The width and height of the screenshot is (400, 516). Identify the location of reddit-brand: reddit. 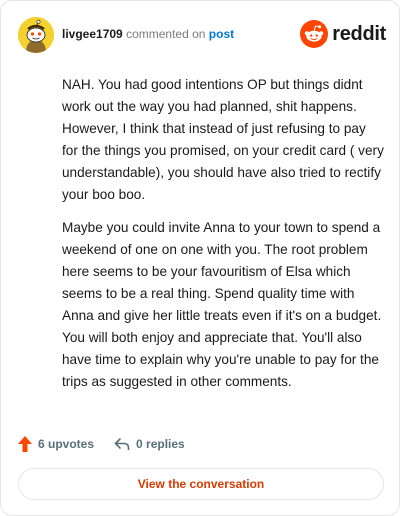
(343, 34).